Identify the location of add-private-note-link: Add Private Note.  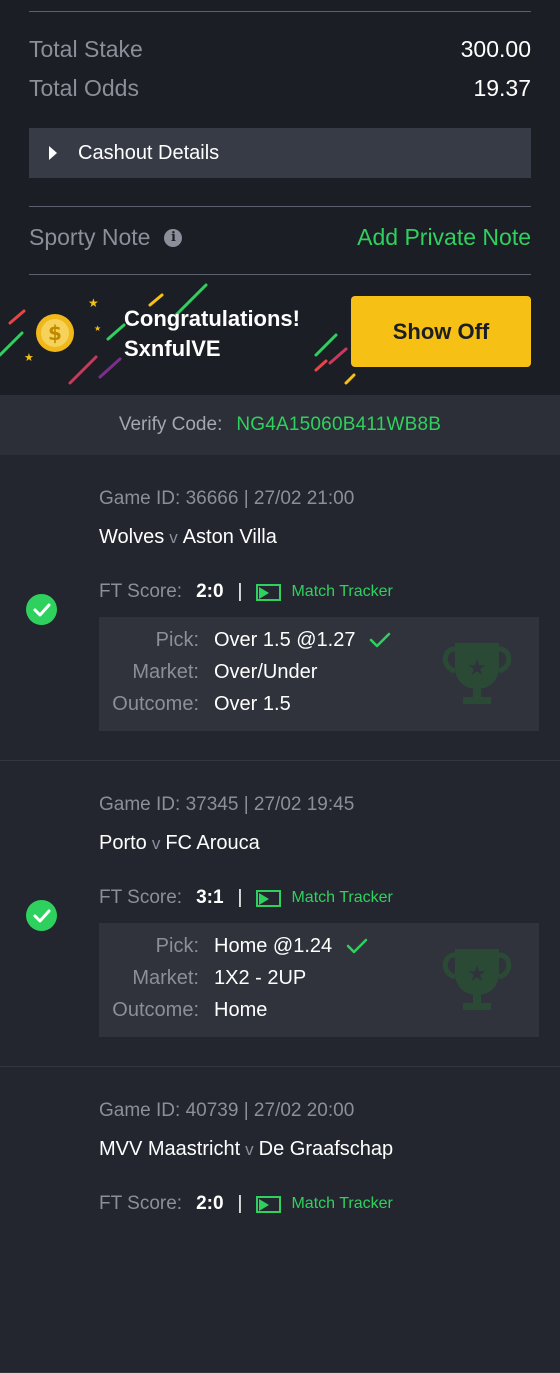
(444, 237).